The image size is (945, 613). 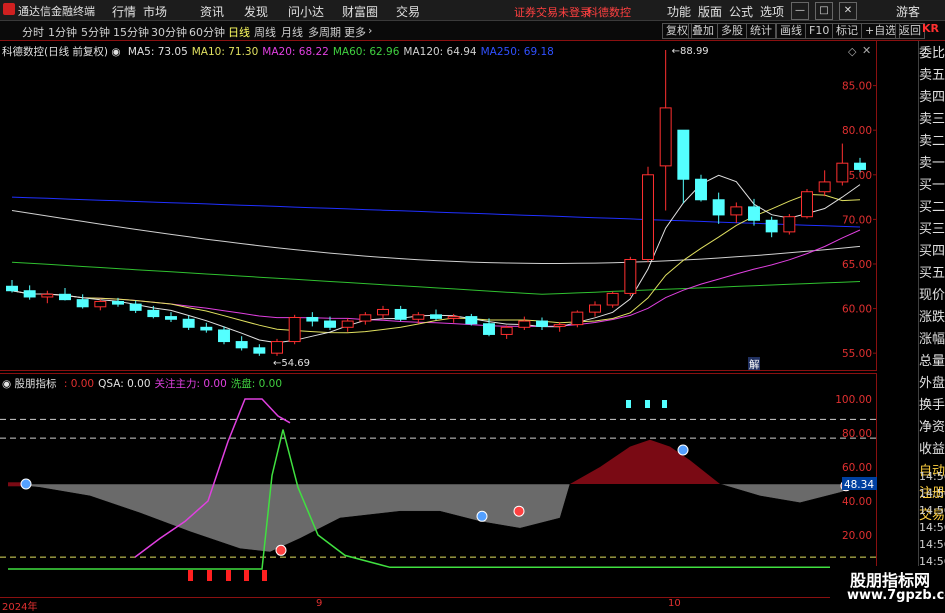 I want to click on f10-button: F10, so click(x=819, y=31).